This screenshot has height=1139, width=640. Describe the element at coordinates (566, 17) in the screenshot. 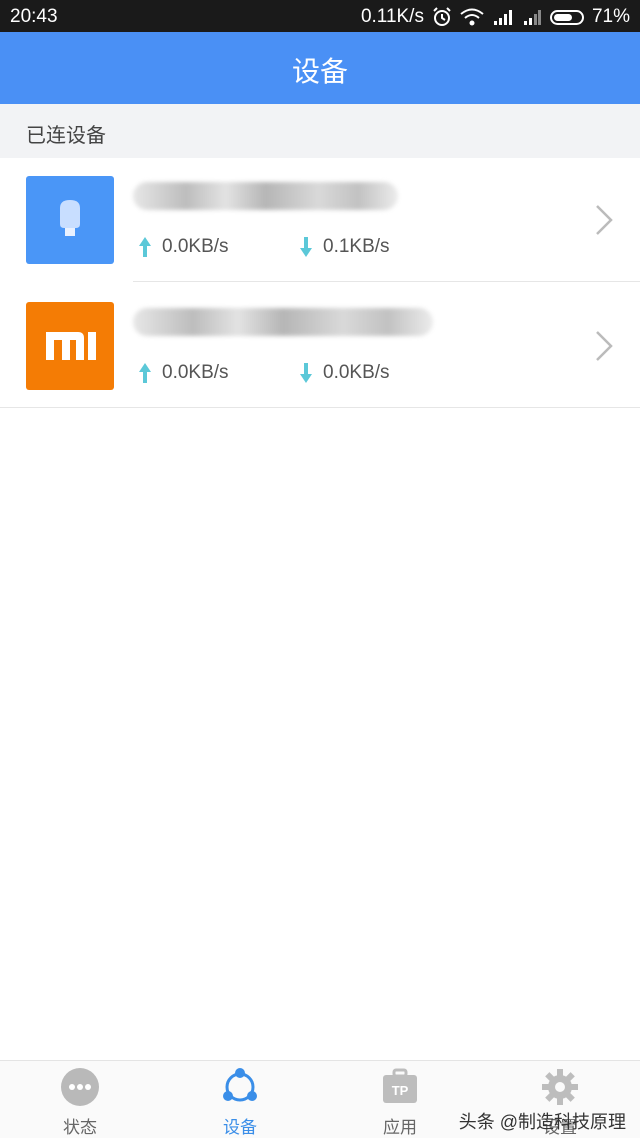

I see `battery-icon` at that location.